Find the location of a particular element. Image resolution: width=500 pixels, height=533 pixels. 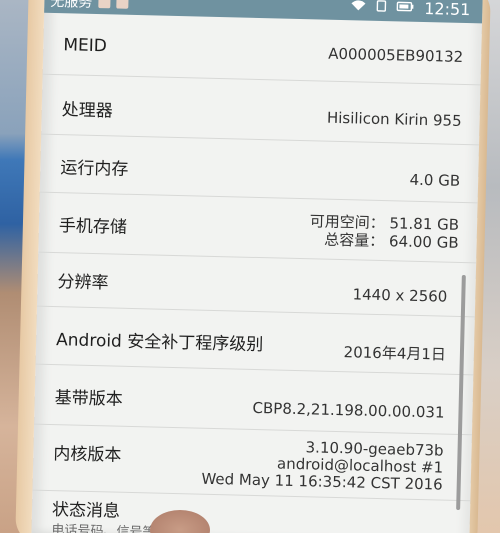

list-item-baseband: 基带版本 CBP8.2,21.198.00.00.031 is located at coordinates (254, 400).